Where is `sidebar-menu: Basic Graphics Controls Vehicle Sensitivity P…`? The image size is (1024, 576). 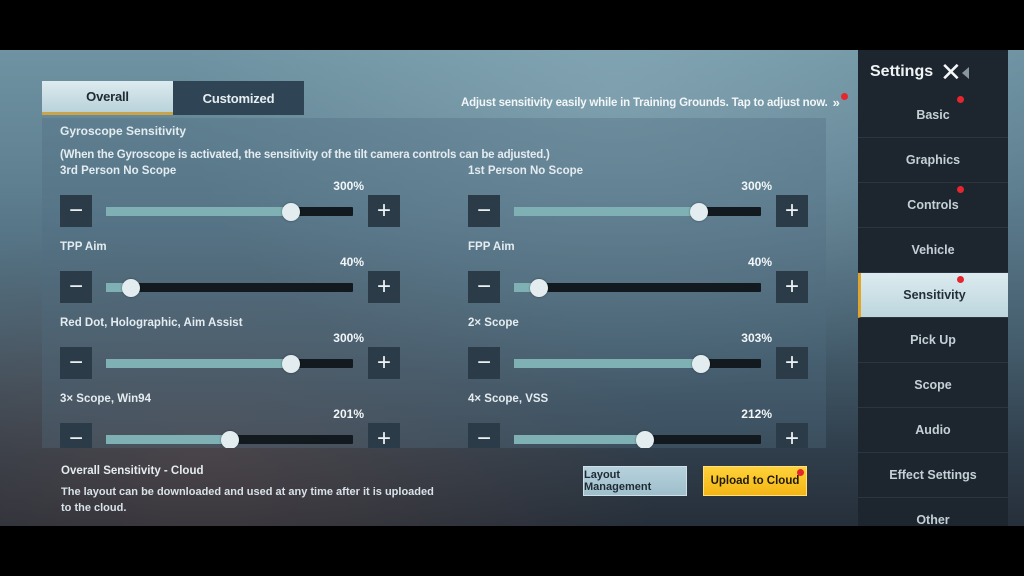
sidebar-menu: Basic Graphics Controls Vehicle Sensitivity P… is located at coordinates (933, 309).